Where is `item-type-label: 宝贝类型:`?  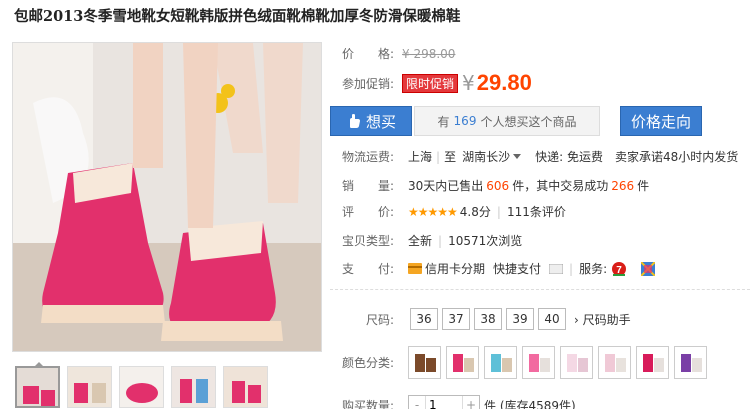 item-type-label: 宝贝类型: is located at coordinates (368, 241).